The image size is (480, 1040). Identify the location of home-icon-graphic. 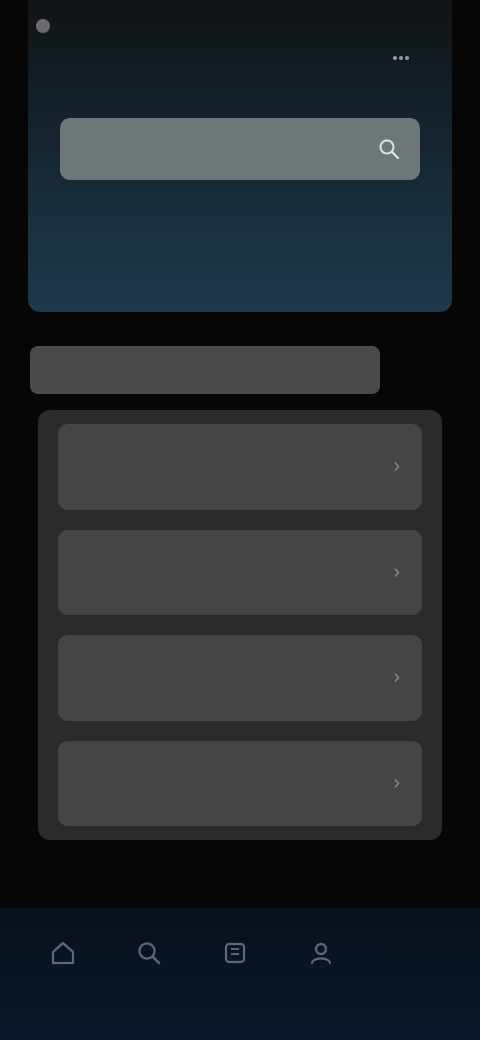
(63, 953).